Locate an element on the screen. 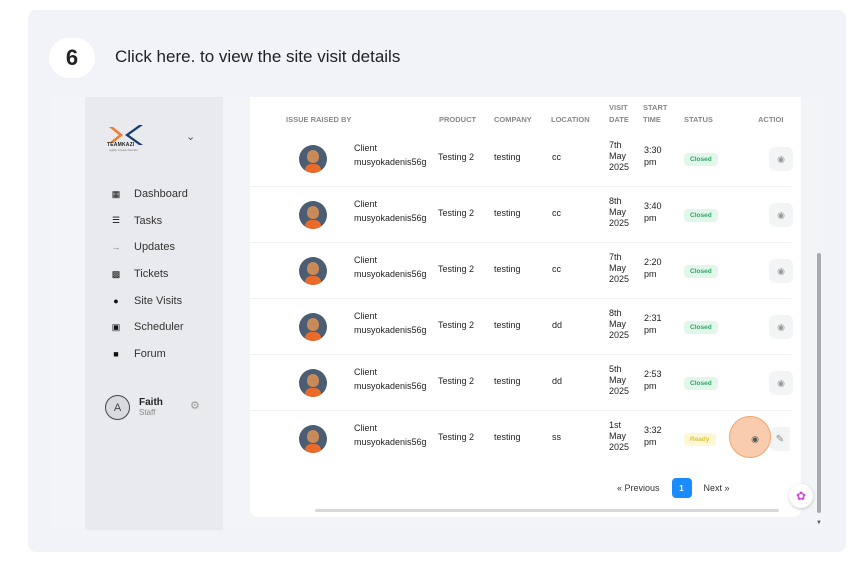 The width and height of the screenshot is (865, 568). user-profile: A Faith Staff is located at coordinates (134, 407).